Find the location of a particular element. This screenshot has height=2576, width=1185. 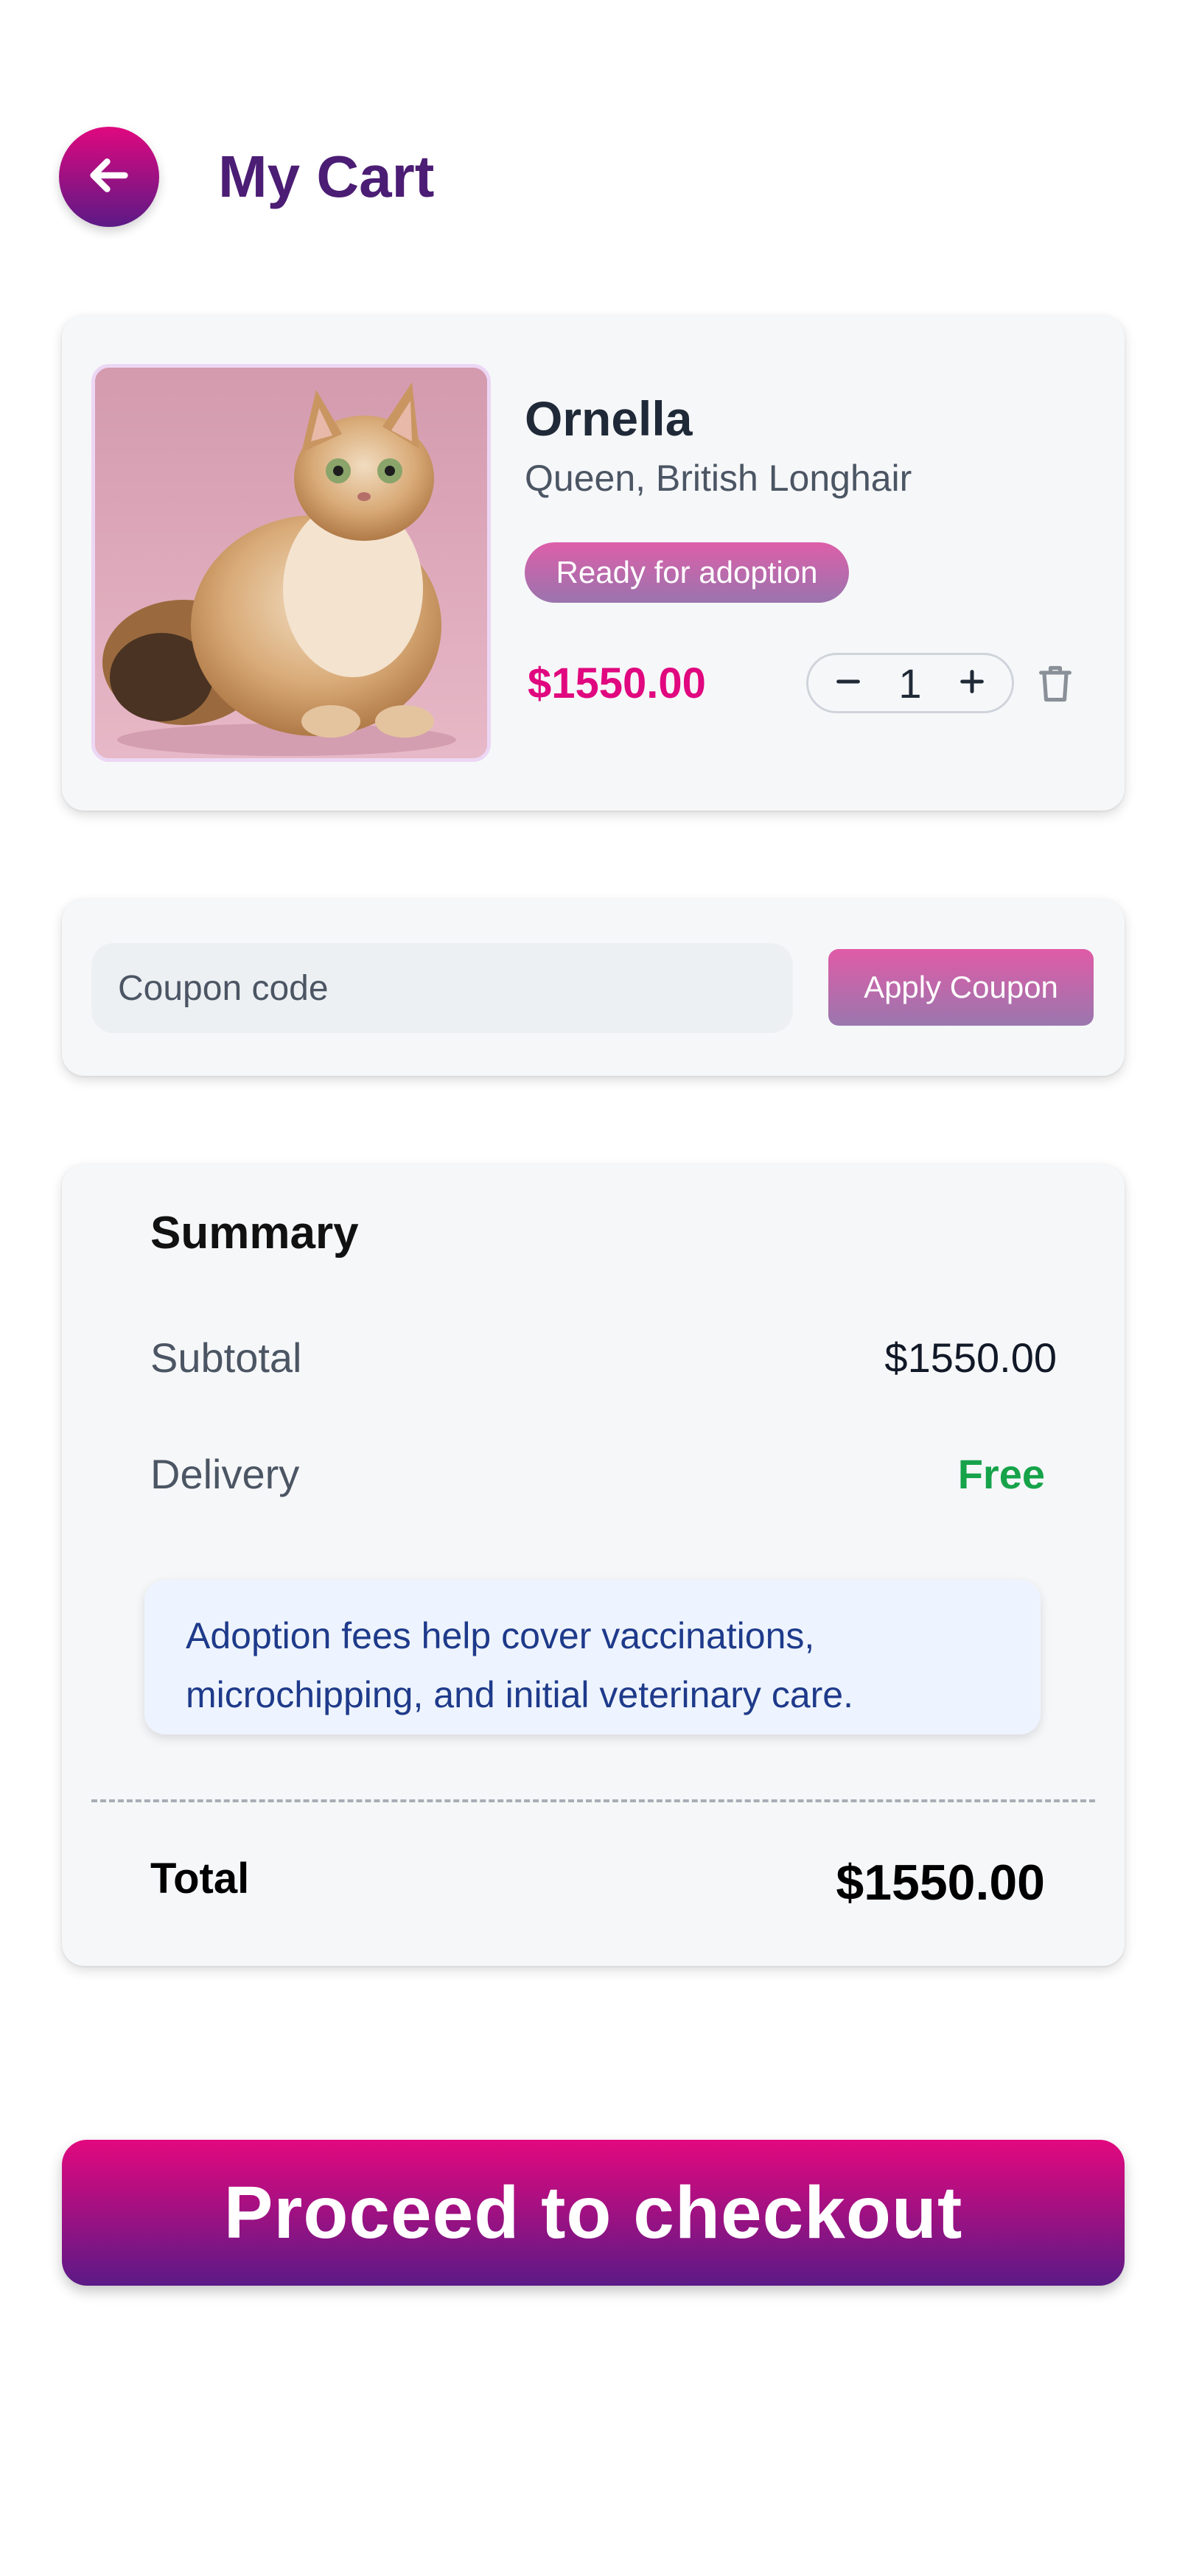

apply-coupon-button: Apply Coupon is located at coordinates (961, 987).